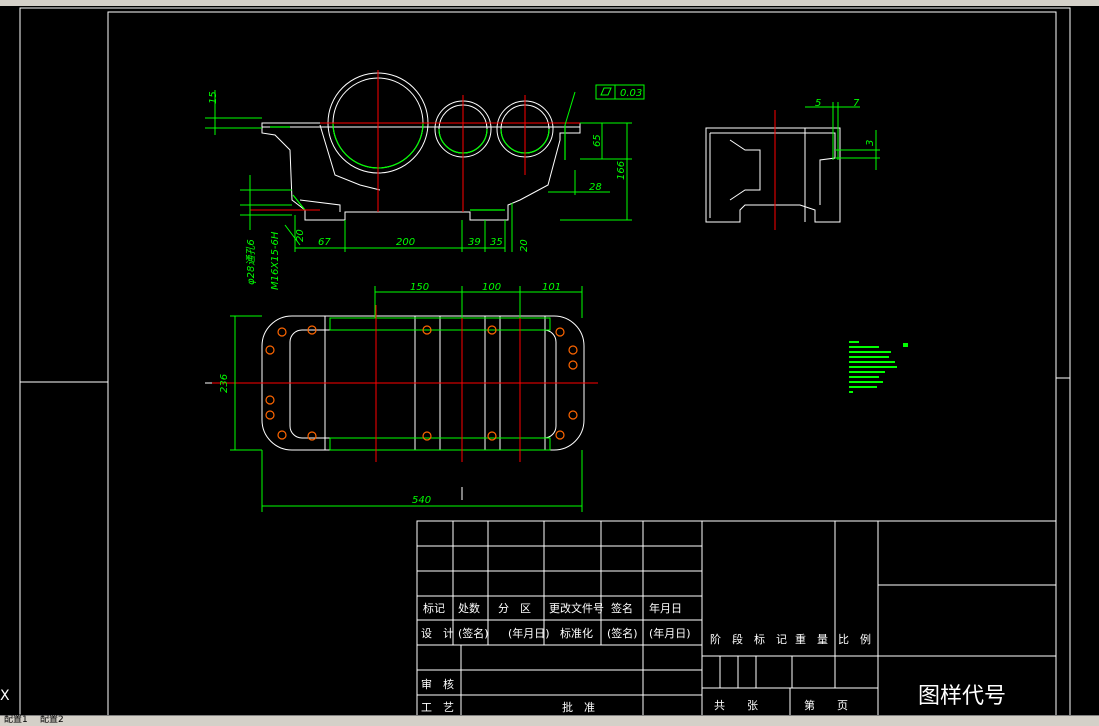 This screenshot has width=1099, height=726. I want to click on tb-approve: 批 准, so click(578, 707).